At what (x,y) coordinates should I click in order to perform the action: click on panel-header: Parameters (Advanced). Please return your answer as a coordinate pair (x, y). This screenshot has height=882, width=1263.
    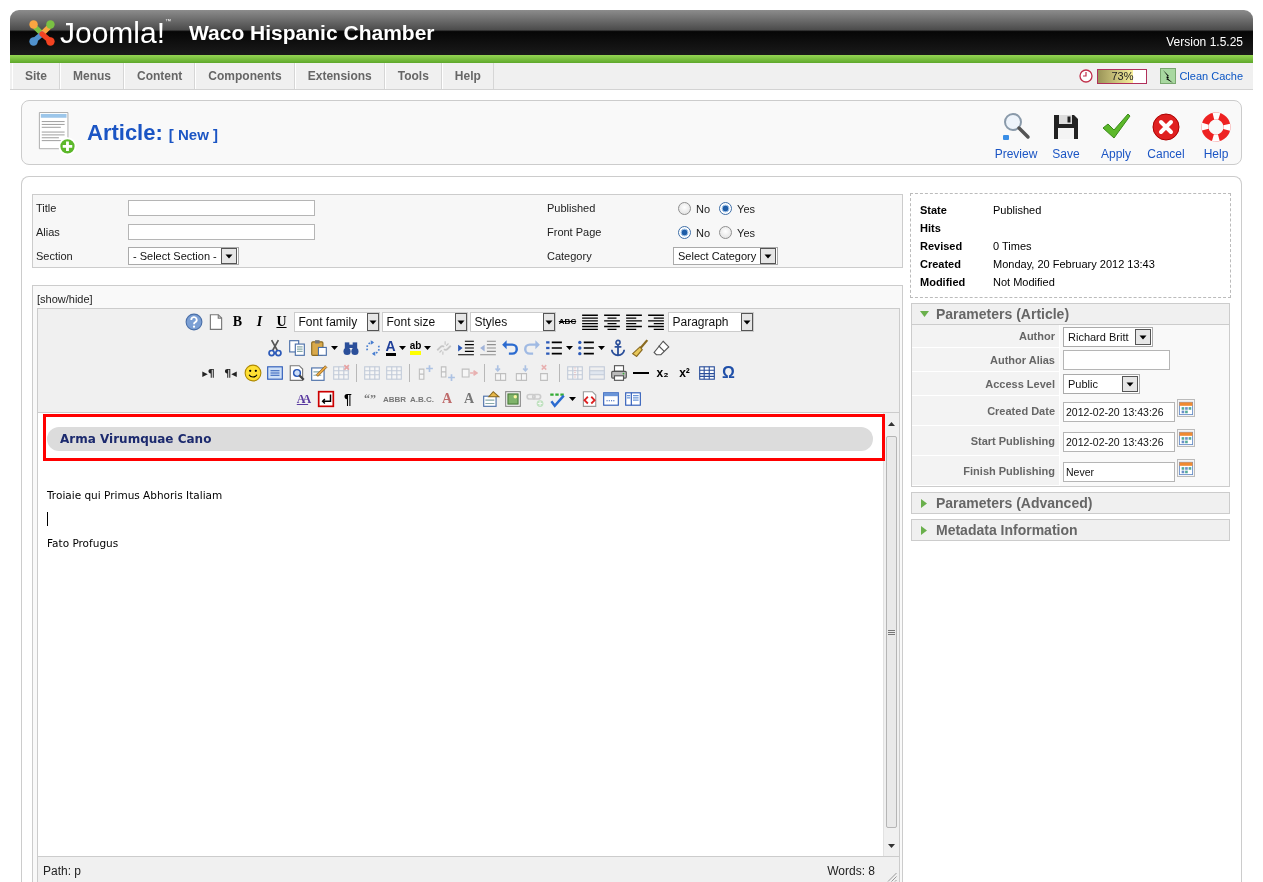
    Looking at the image, I should click on (1070, 503).